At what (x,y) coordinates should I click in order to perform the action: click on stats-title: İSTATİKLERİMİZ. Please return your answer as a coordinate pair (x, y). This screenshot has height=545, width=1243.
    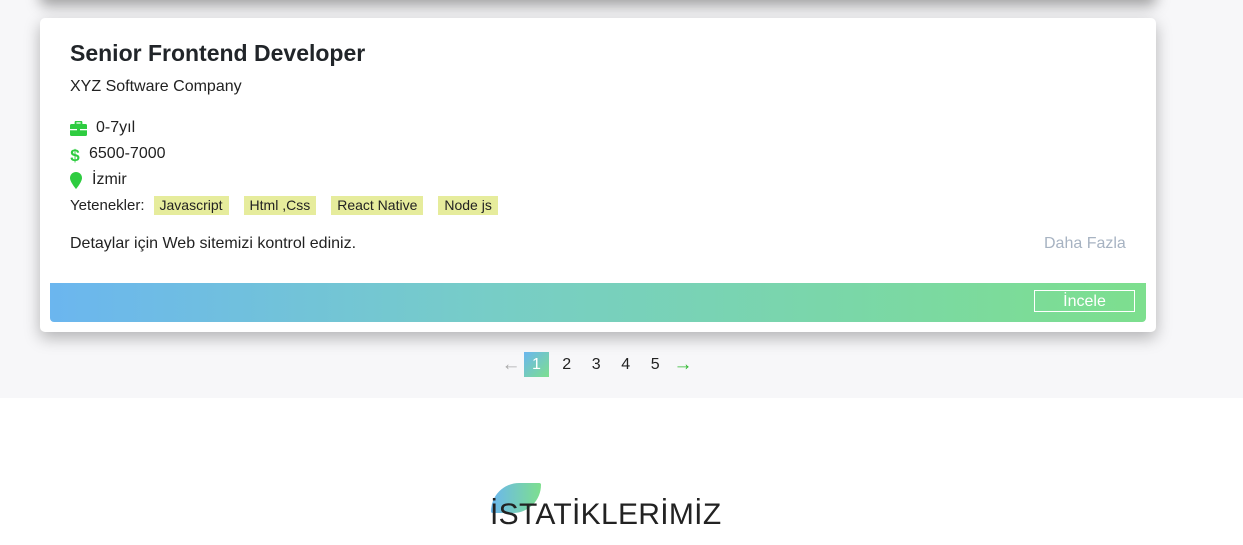
    Looking at the image, I should click on (606, 514).